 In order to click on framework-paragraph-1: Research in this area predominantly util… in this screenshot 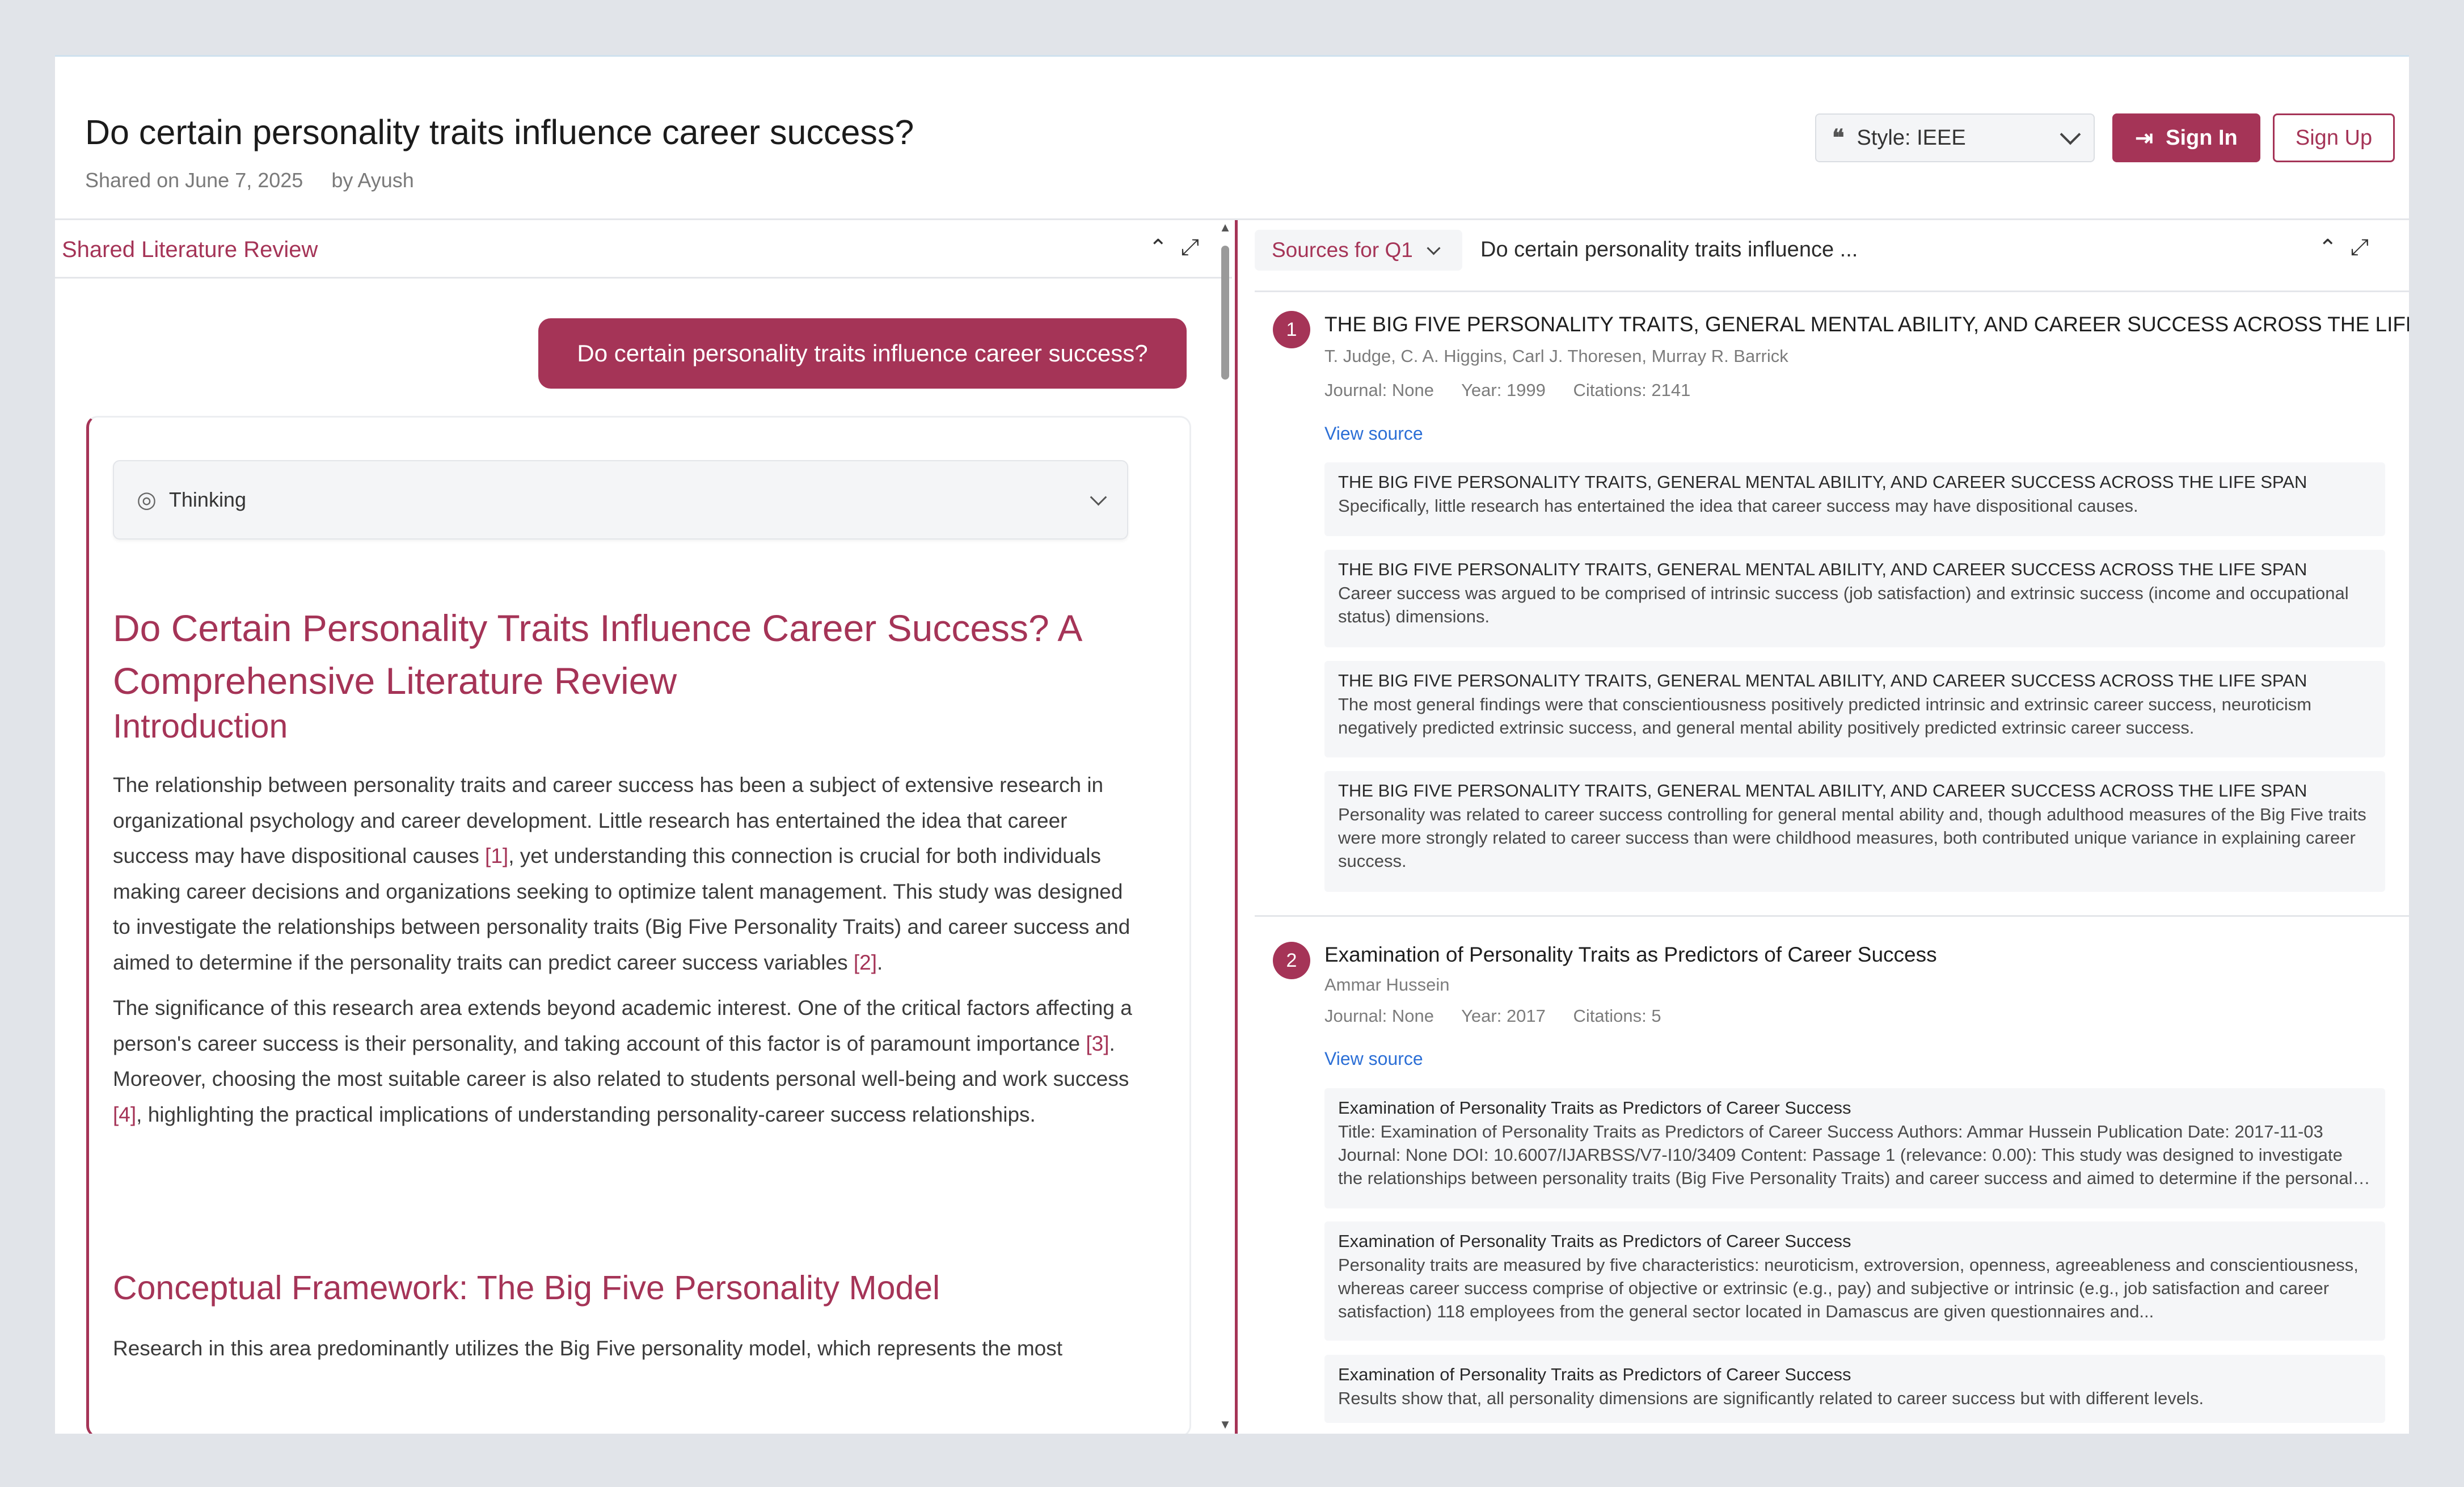, I will do `click(588, 1348)`.